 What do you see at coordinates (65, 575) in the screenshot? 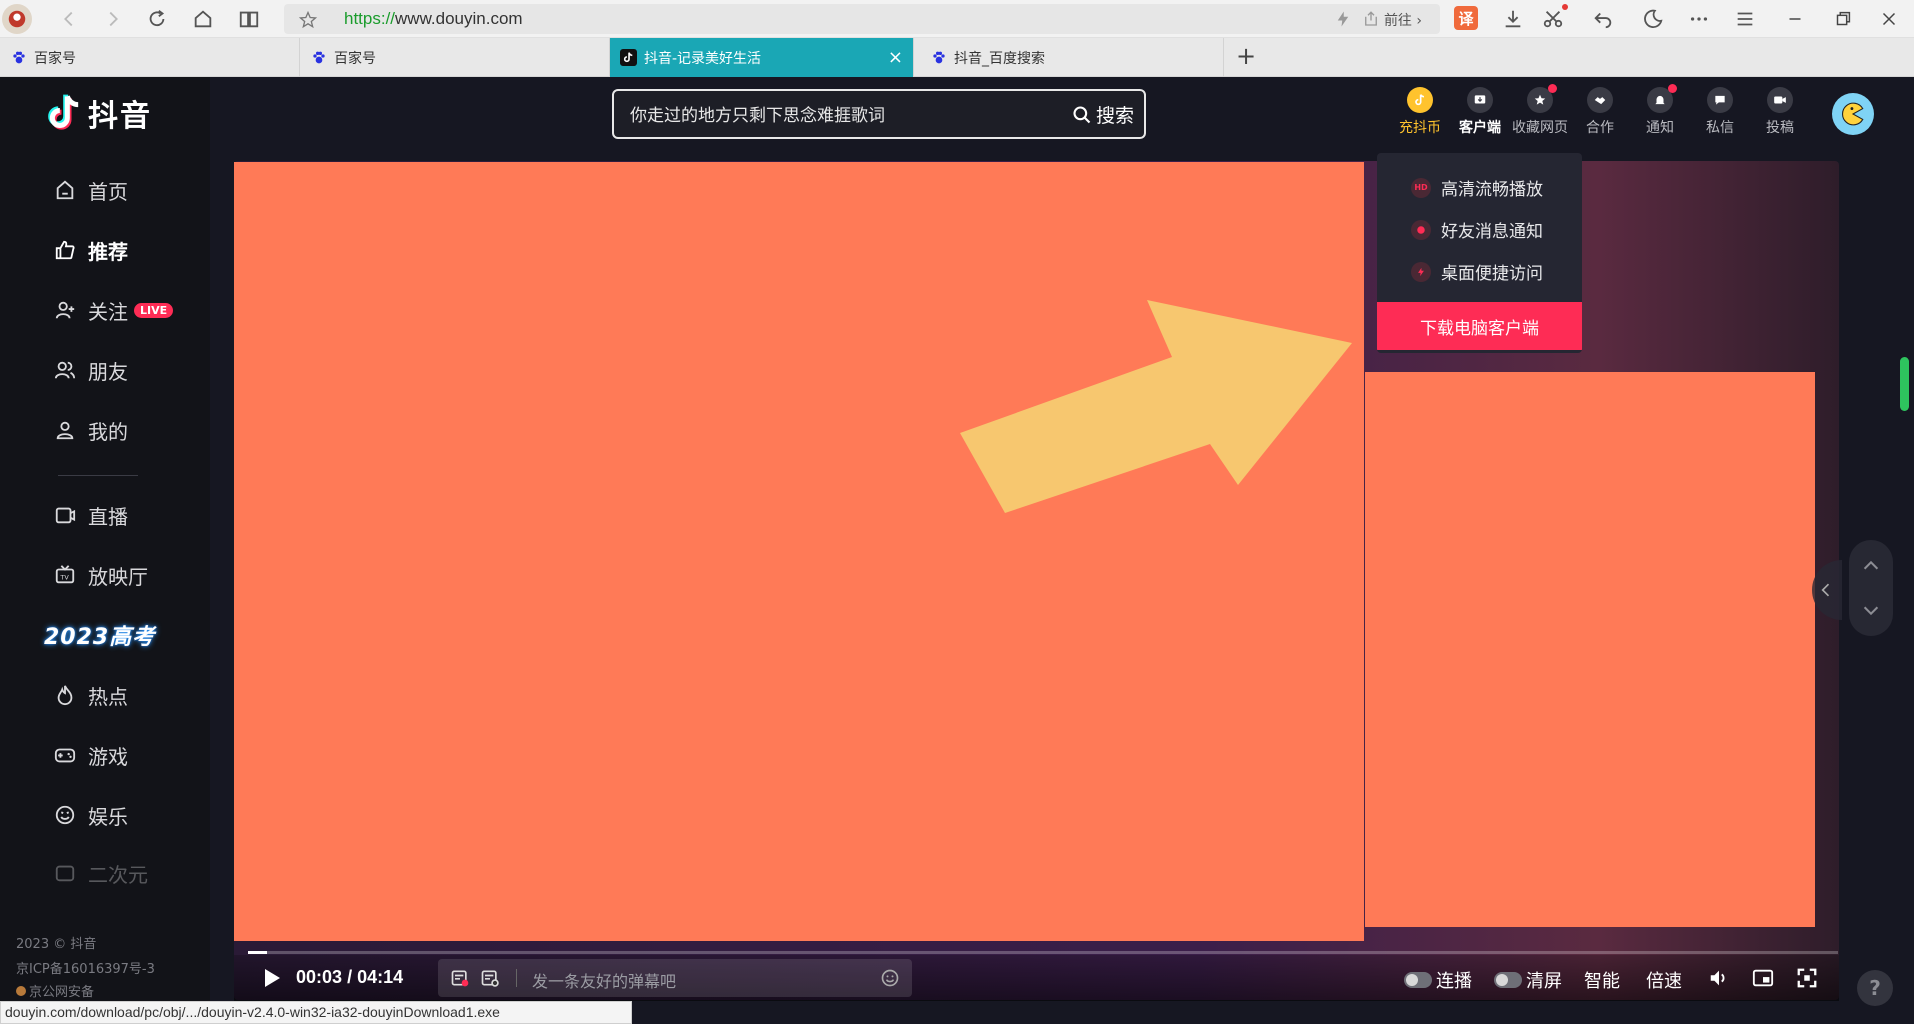
I see `tv-icon: TV` at bounding box center [65, 575].